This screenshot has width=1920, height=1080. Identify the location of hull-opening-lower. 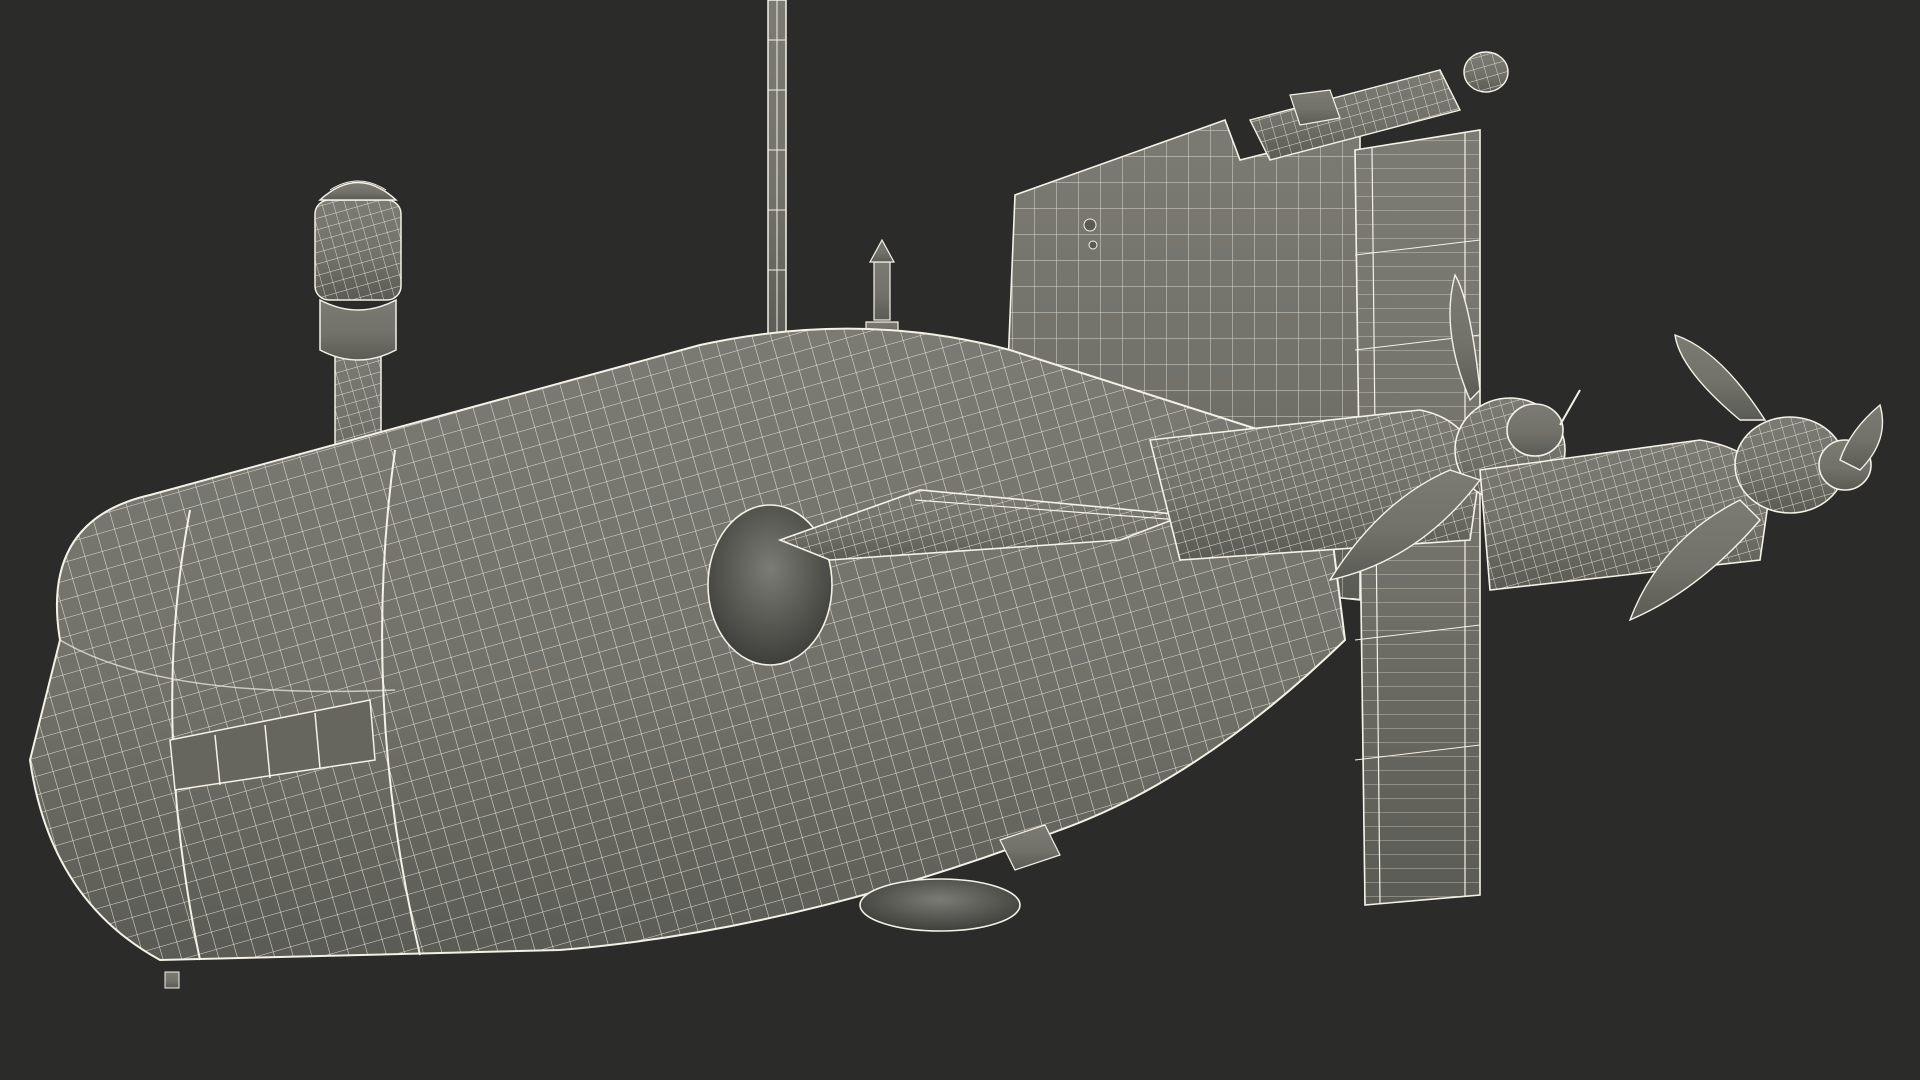
(940, 905).